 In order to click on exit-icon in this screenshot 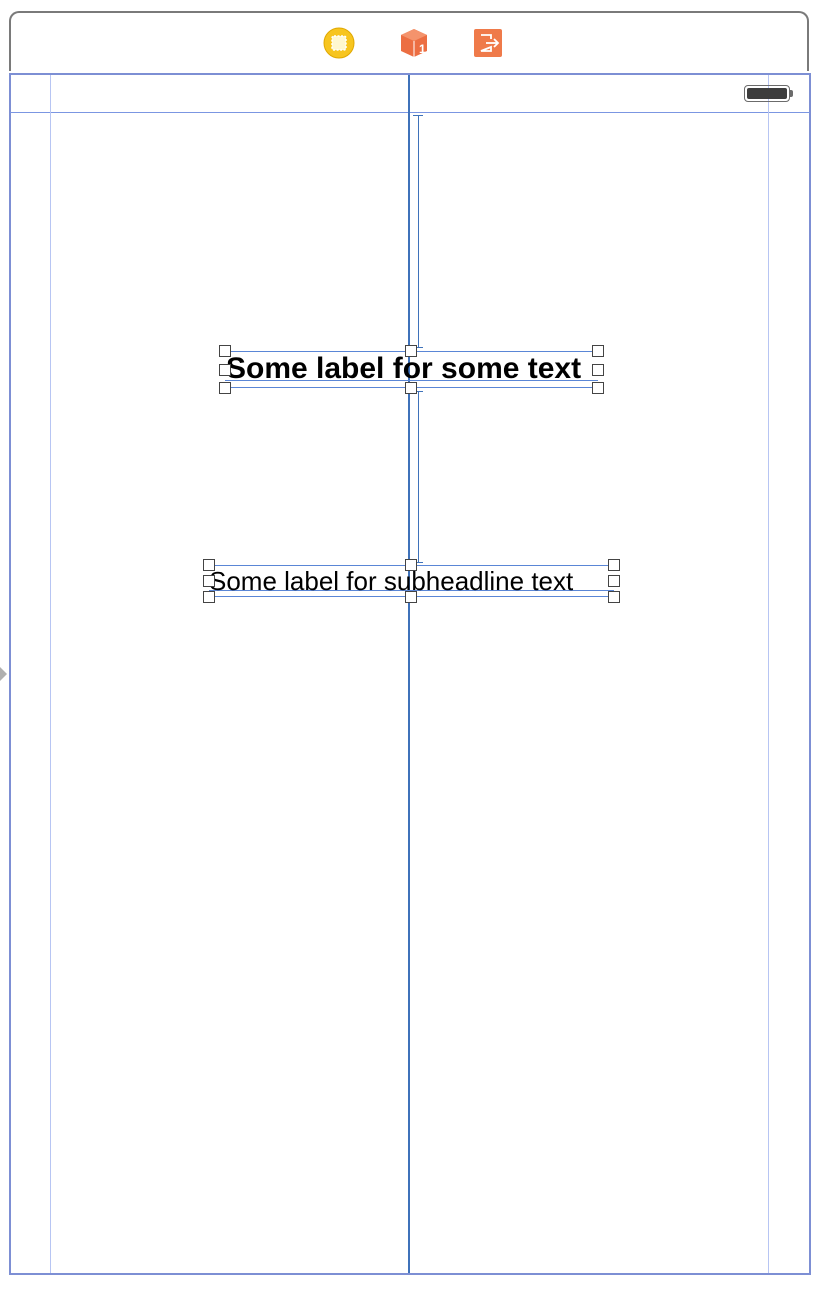, I will do `click(487, 42)`.